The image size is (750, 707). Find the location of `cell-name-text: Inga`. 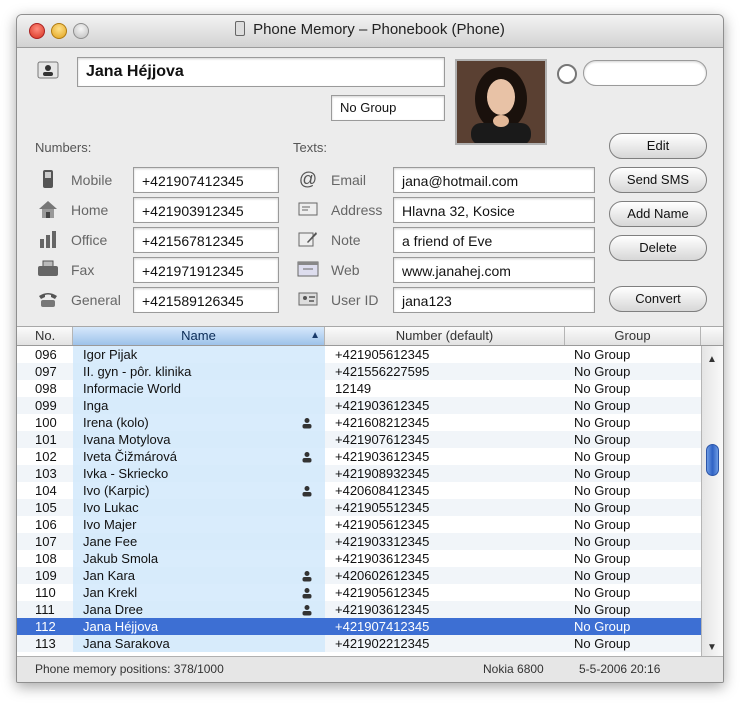

cell-name-text: Inga is located at coordinates (96, 405).